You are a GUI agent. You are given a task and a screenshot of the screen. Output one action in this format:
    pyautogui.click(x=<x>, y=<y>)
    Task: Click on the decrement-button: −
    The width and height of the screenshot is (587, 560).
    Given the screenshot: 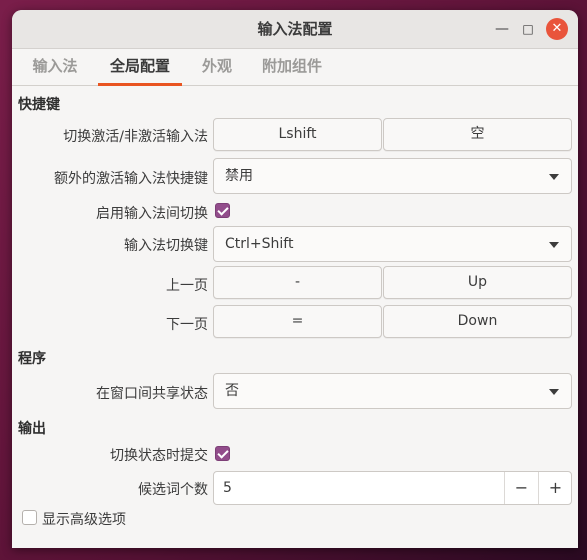 What is the action you would take?
    pyautogui.click(x=521, y=488)
    